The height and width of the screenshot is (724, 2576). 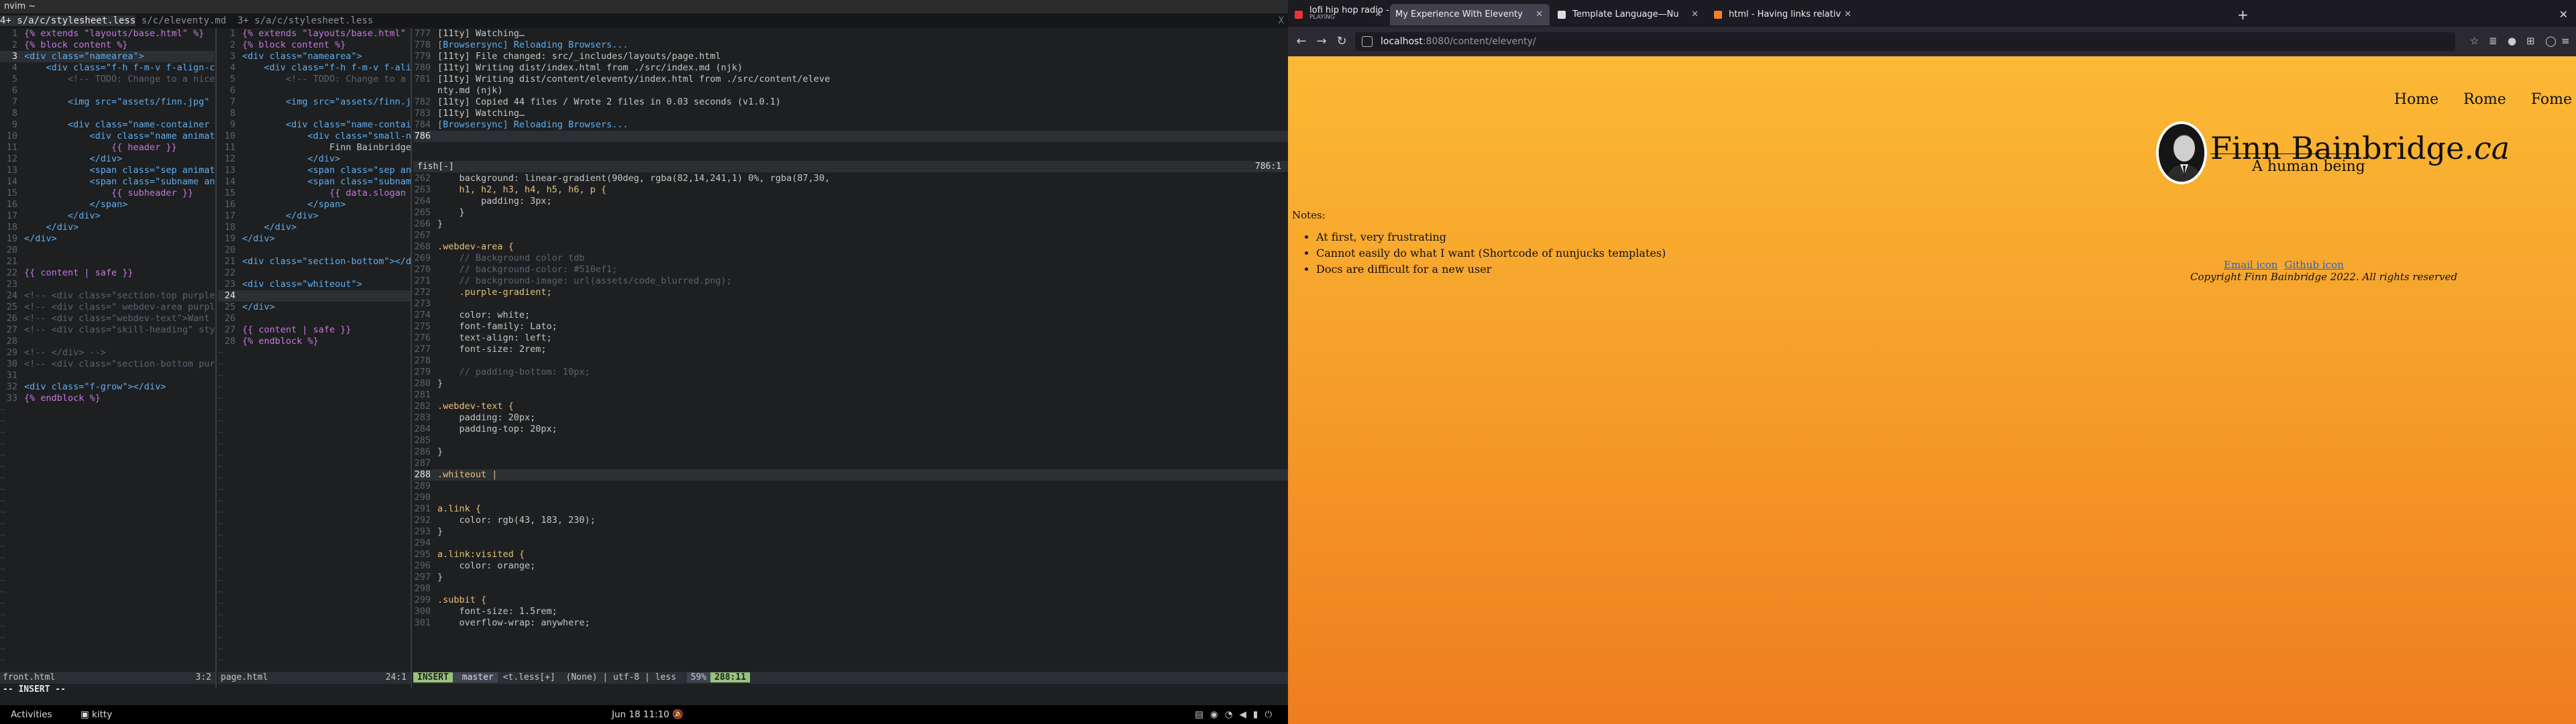 What do you see at coordinates (475, 677) in the screenshot?
I see `git-branch: master` at bounding box center [475, 677].